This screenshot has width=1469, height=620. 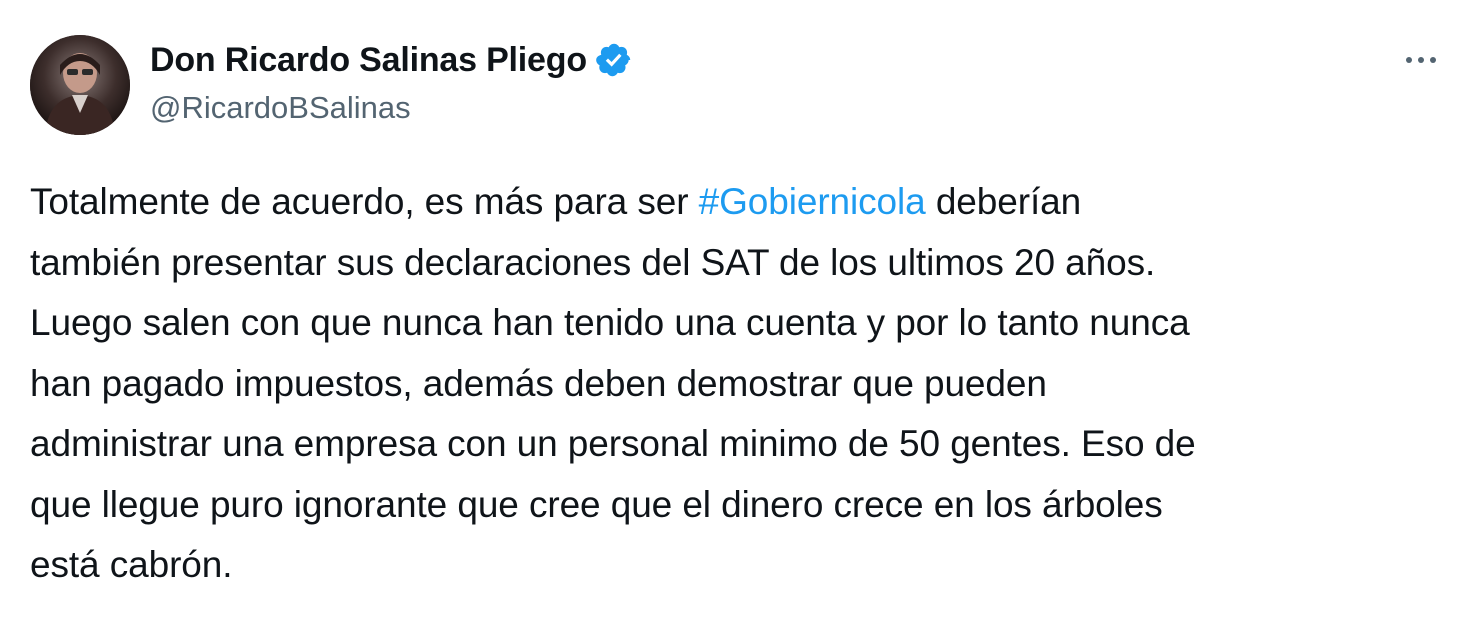 I want to click on more-horizontal-icon, so click(x=1421, y=60).